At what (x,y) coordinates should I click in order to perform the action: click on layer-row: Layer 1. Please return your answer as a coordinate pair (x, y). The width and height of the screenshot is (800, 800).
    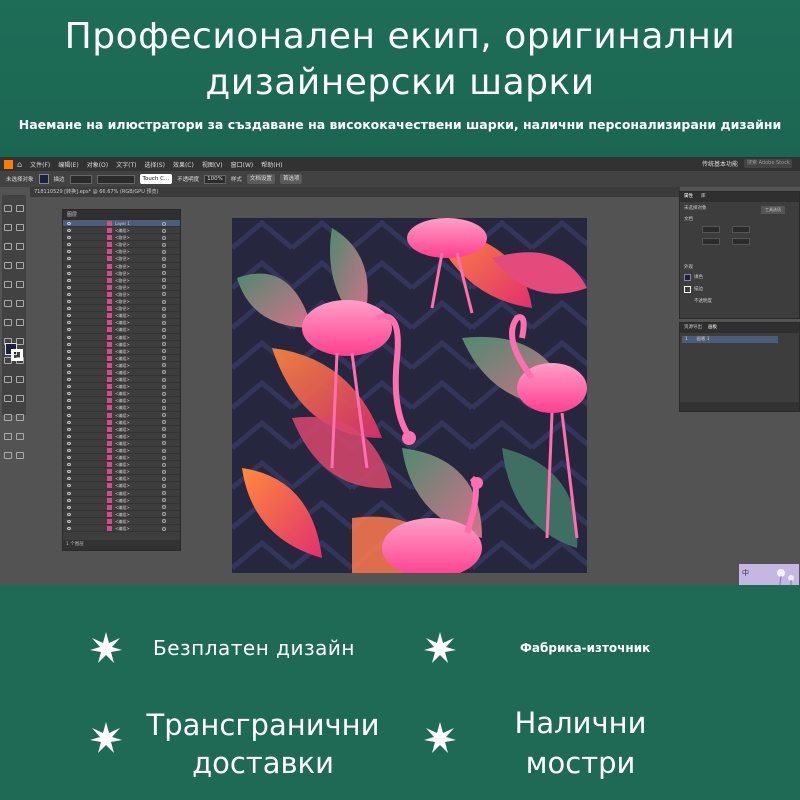
    Looking at the image, I should click on (121, 224).